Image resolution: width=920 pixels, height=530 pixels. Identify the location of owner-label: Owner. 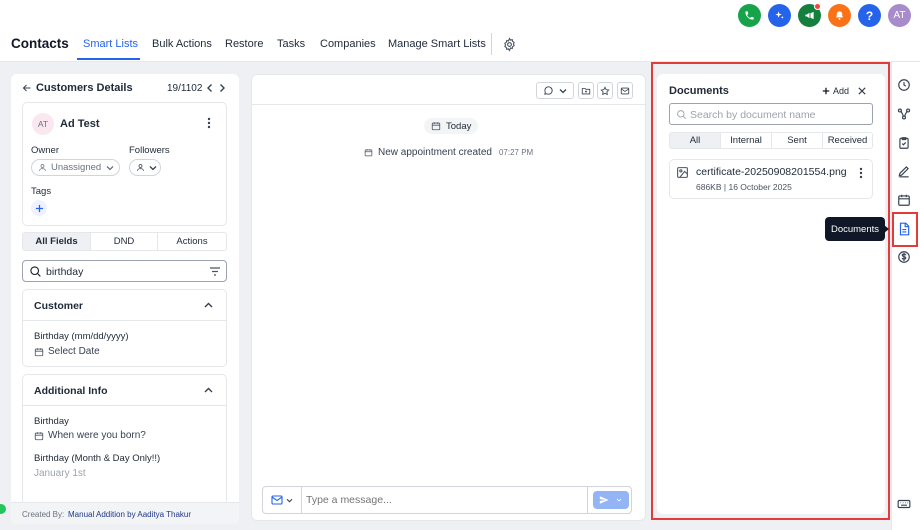
(45, 150).